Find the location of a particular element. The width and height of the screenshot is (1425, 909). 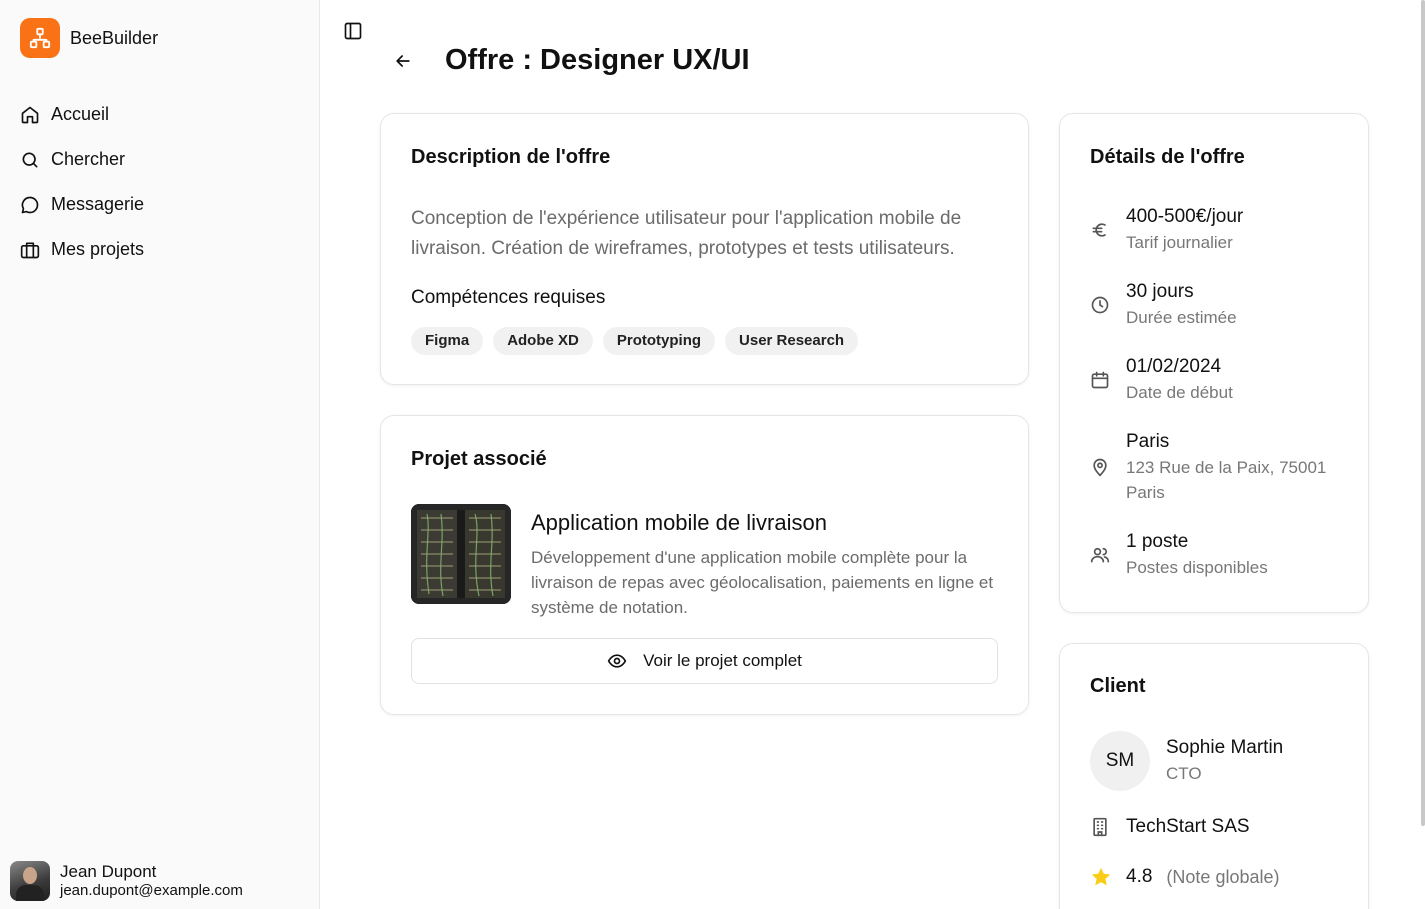

user-profile: Jean Dupont jean.dupont@example.com is located at coordinates (126, 881).